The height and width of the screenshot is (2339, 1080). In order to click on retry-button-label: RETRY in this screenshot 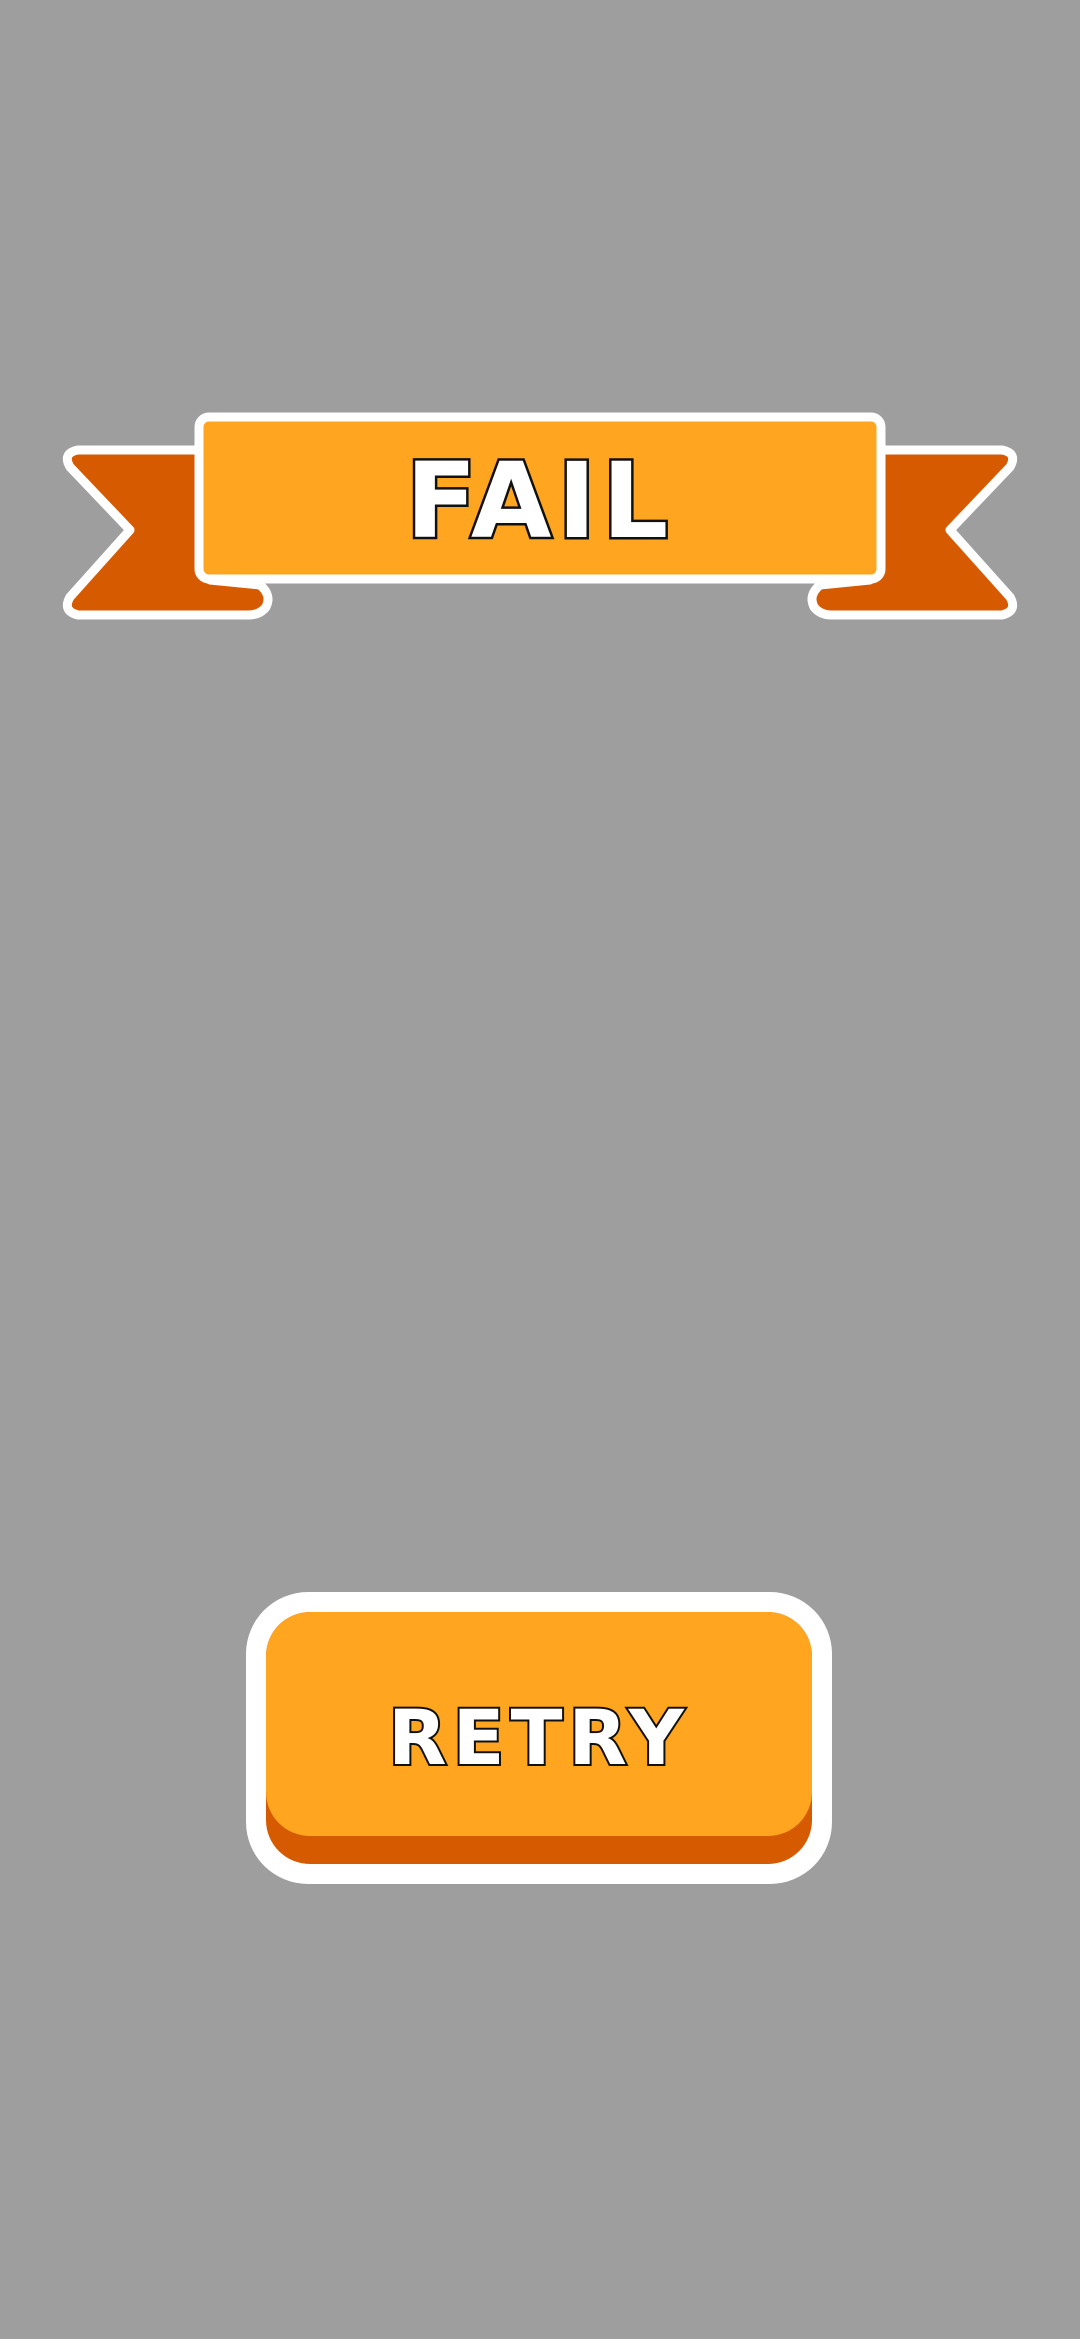, I will do `click(538, 1737)`.